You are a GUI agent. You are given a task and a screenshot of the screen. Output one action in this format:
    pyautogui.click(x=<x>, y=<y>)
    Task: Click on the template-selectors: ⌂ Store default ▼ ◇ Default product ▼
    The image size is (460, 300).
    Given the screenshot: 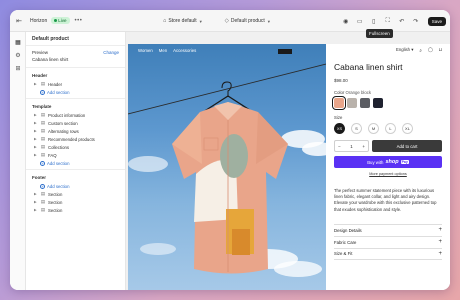 What is the action you would take?
    pyautogui.click(x=217, y=21)
    